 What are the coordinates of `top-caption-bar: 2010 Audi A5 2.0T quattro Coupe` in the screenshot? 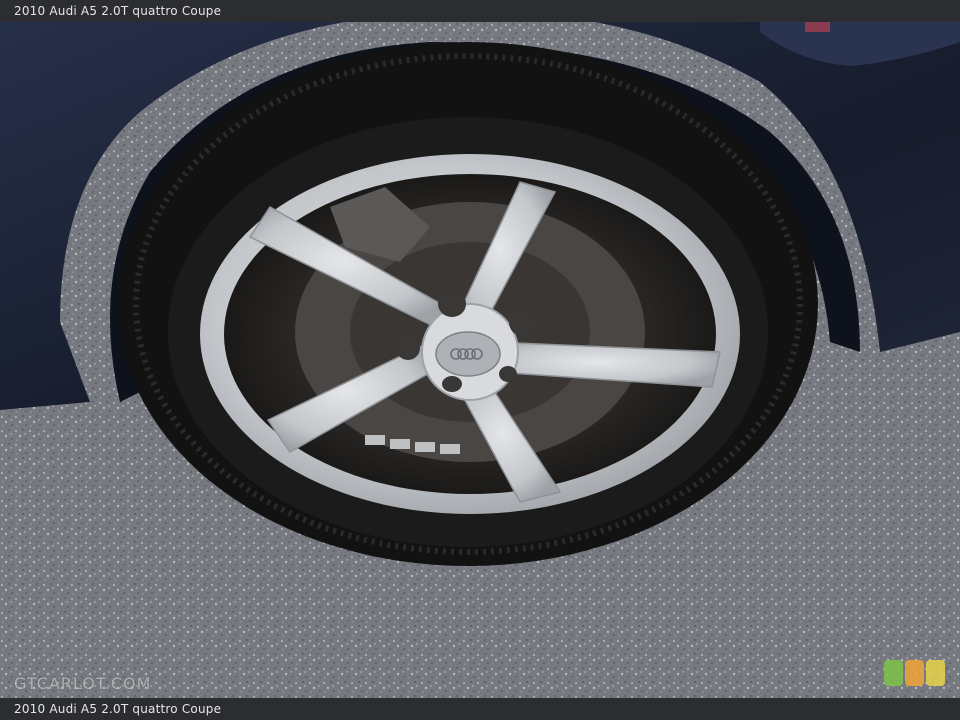 It's located at (480, 11).